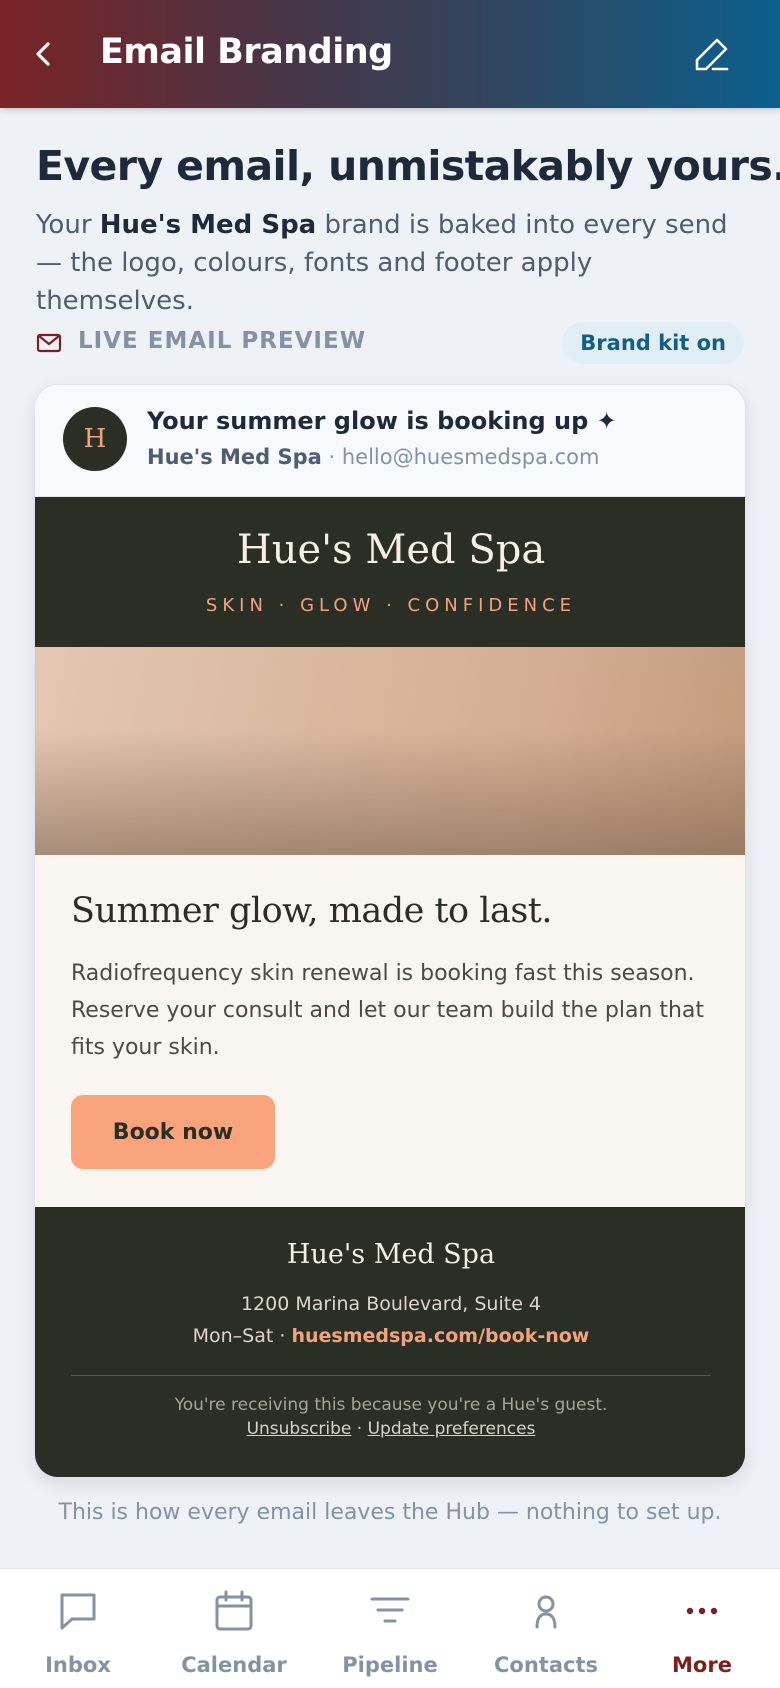  I want to click on top-app-bar: Email Branding, so click(390, 54).